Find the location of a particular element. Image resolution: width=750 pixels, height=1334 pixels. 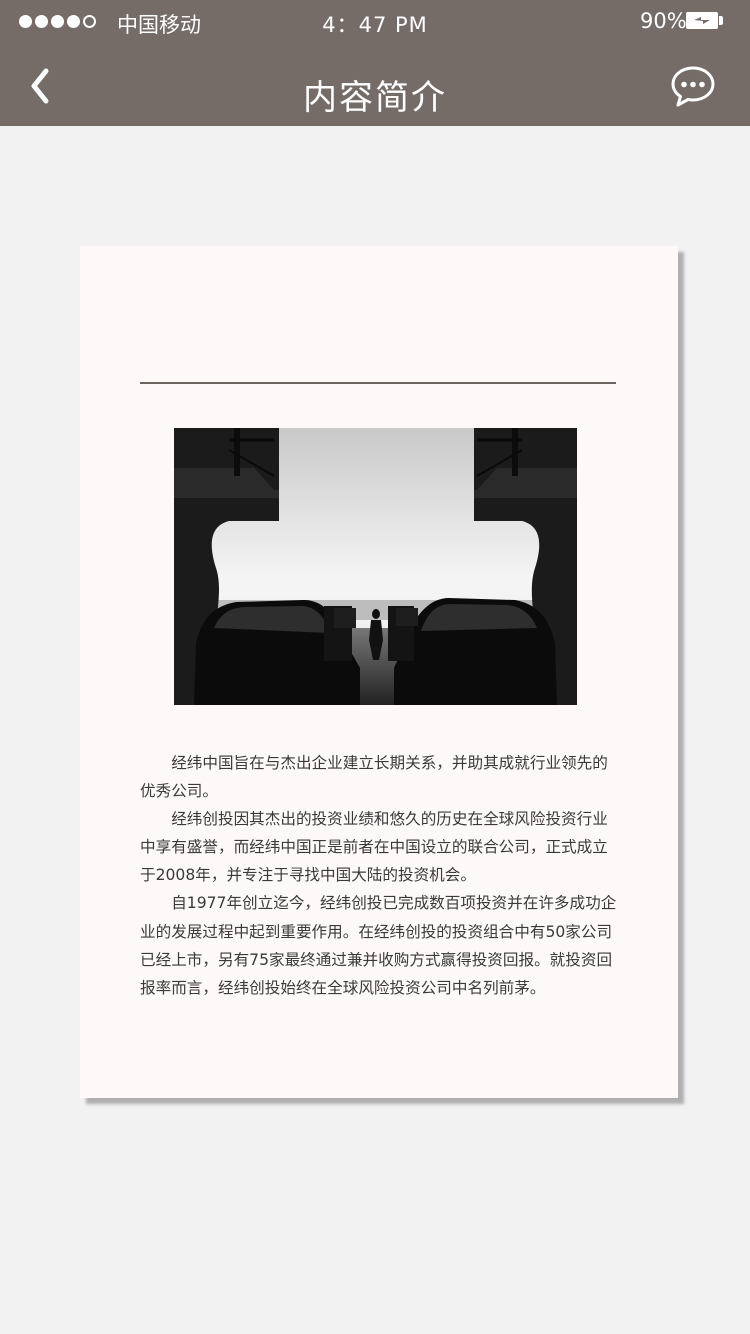

top-bar: 中国移动 4：47 PM 90% 内容简介 is located at coordinates (375, 63).